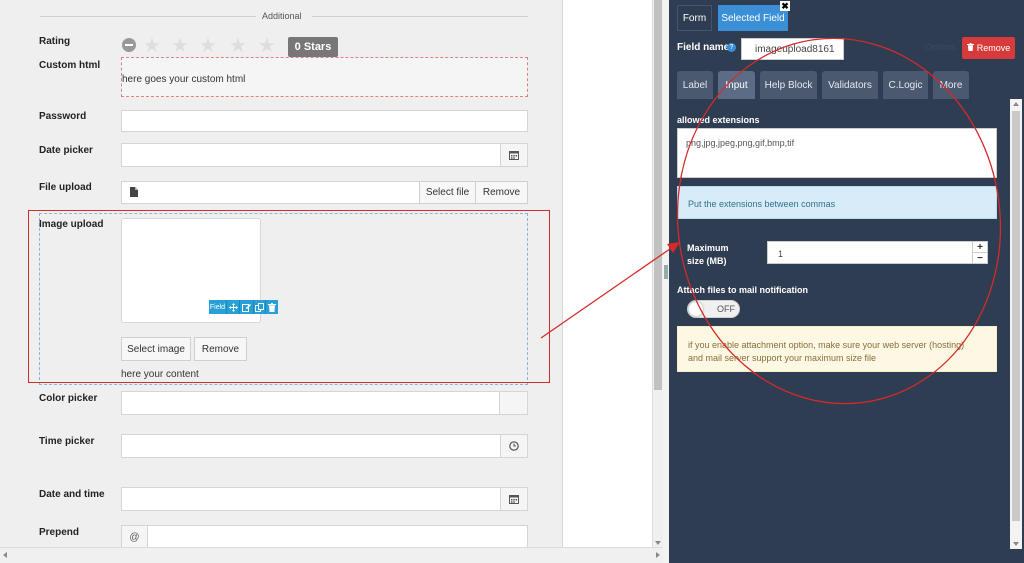 The image size is (1024, 563). What do you see at coordinates (324, 121) in the screenshot?
I see `password-input` at bounding box center [324, 121].